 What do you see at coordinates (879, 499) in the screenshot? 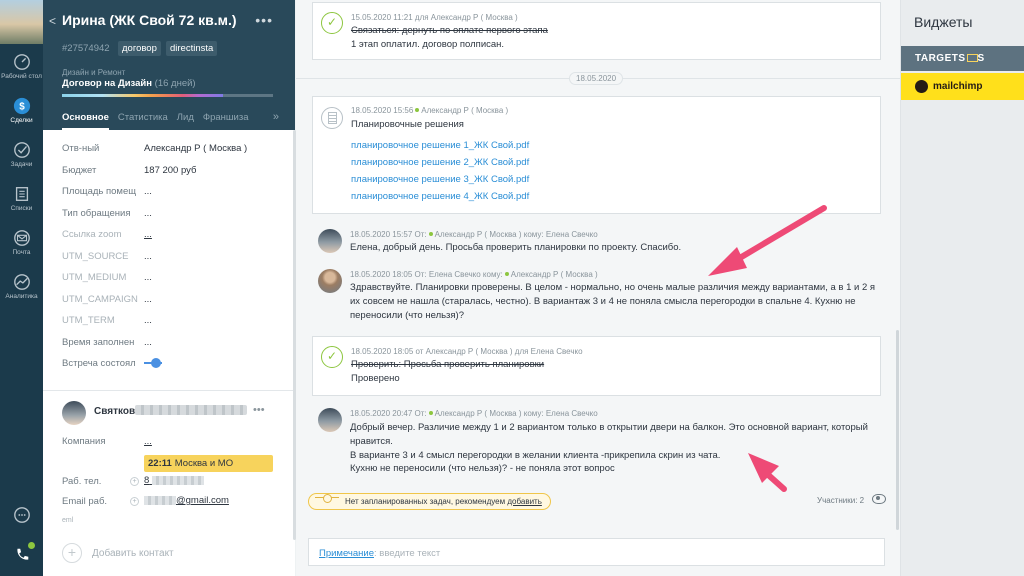
I see `eye-icon` at bounding box center [879, 499].